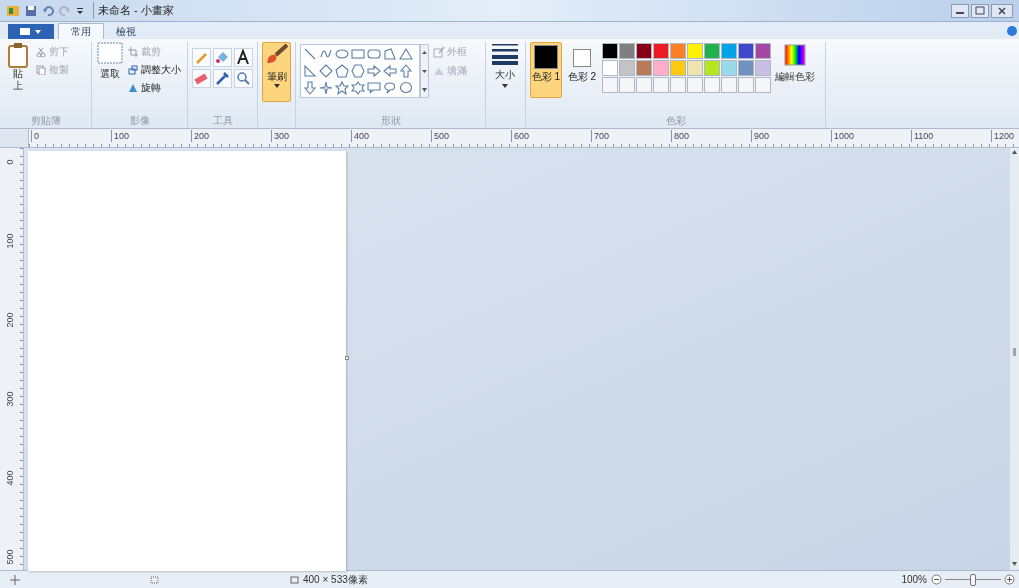 The width and height of the screenshot is (1019, 588). Describe the element at coordinates (600, 136) in the screenshot. I see `ruler-label: 700` at that location.